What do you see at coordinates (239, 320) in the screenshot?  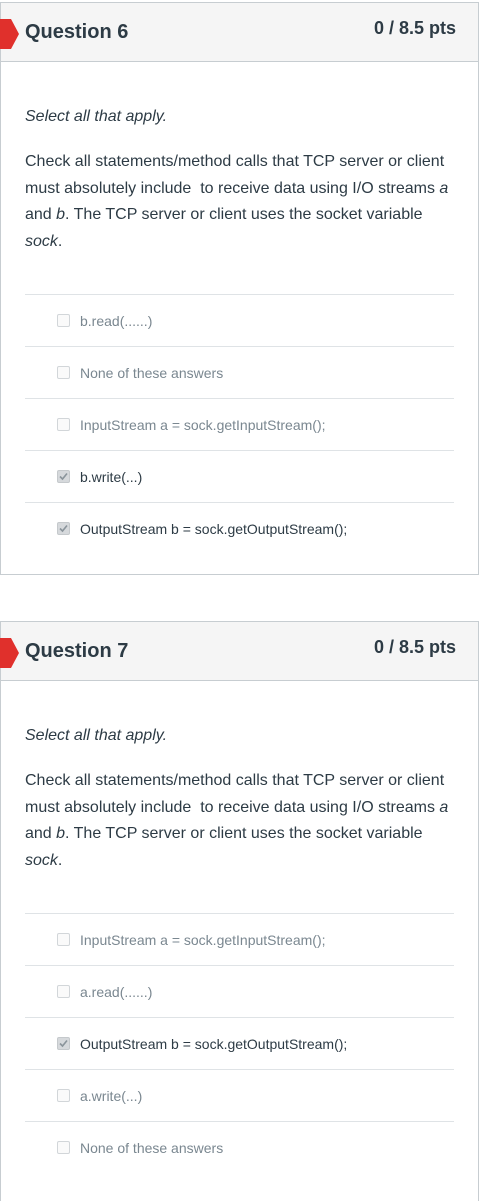 I see `answer-option: b.read(......)` at bounding box center [239, 320].